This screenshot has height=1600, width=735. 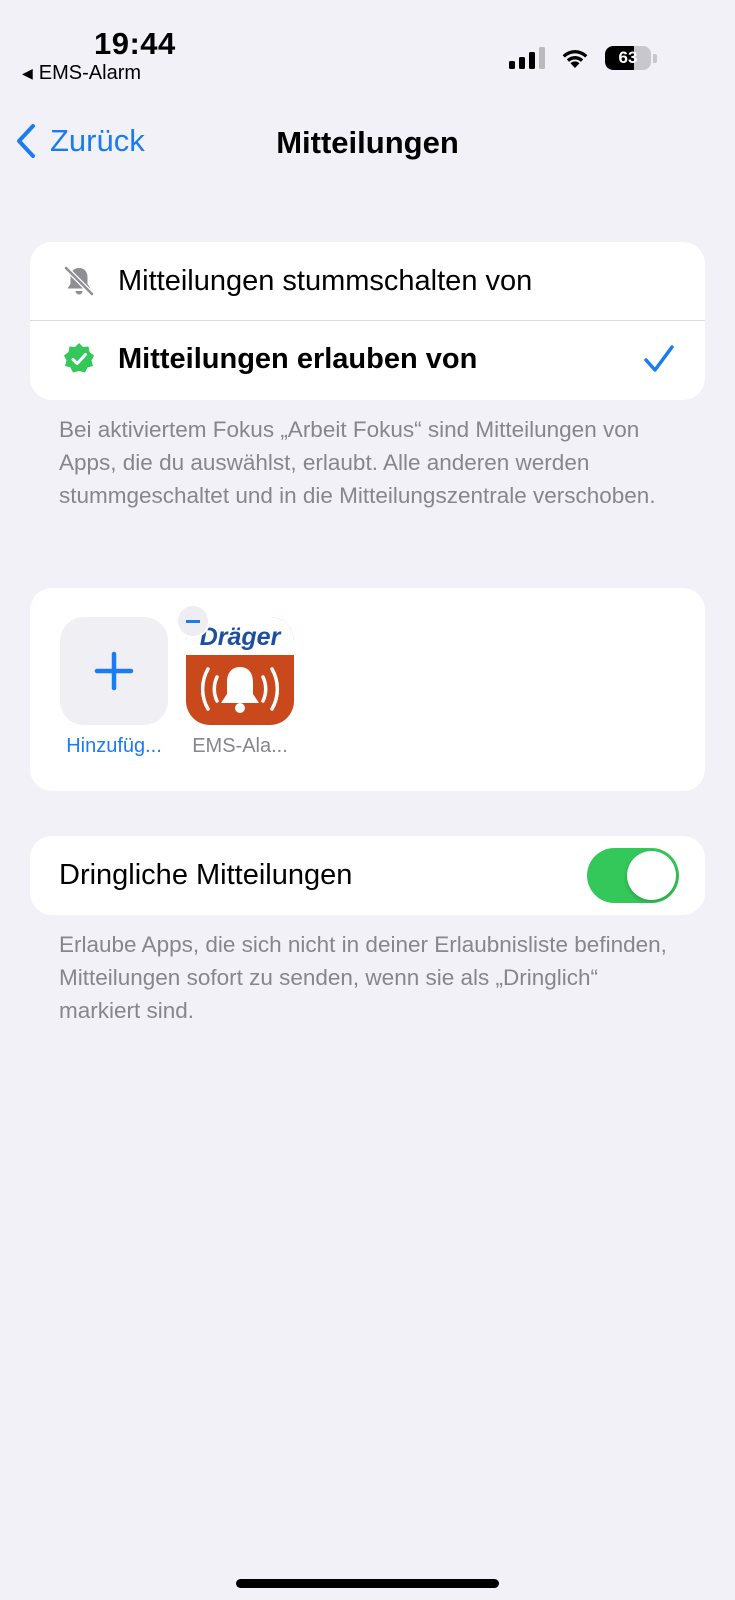 I want to click on back-to-app-link: ◀ EMS-Alarm, so click(x=81, y=73).